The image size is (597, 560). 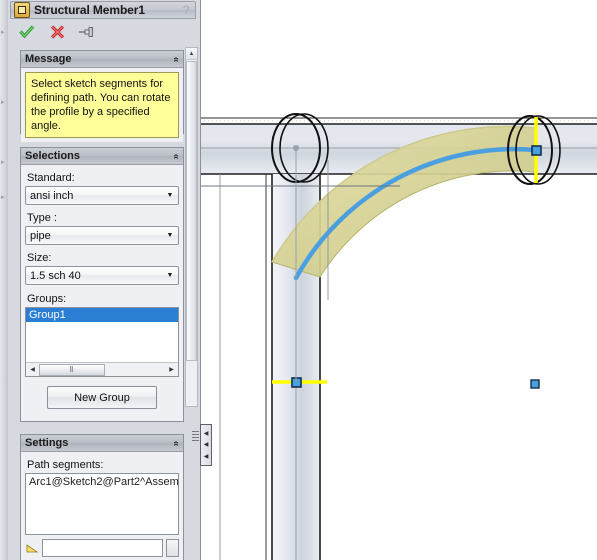 I want to click on scrollbar-thumb, so click(x=191, y=211).